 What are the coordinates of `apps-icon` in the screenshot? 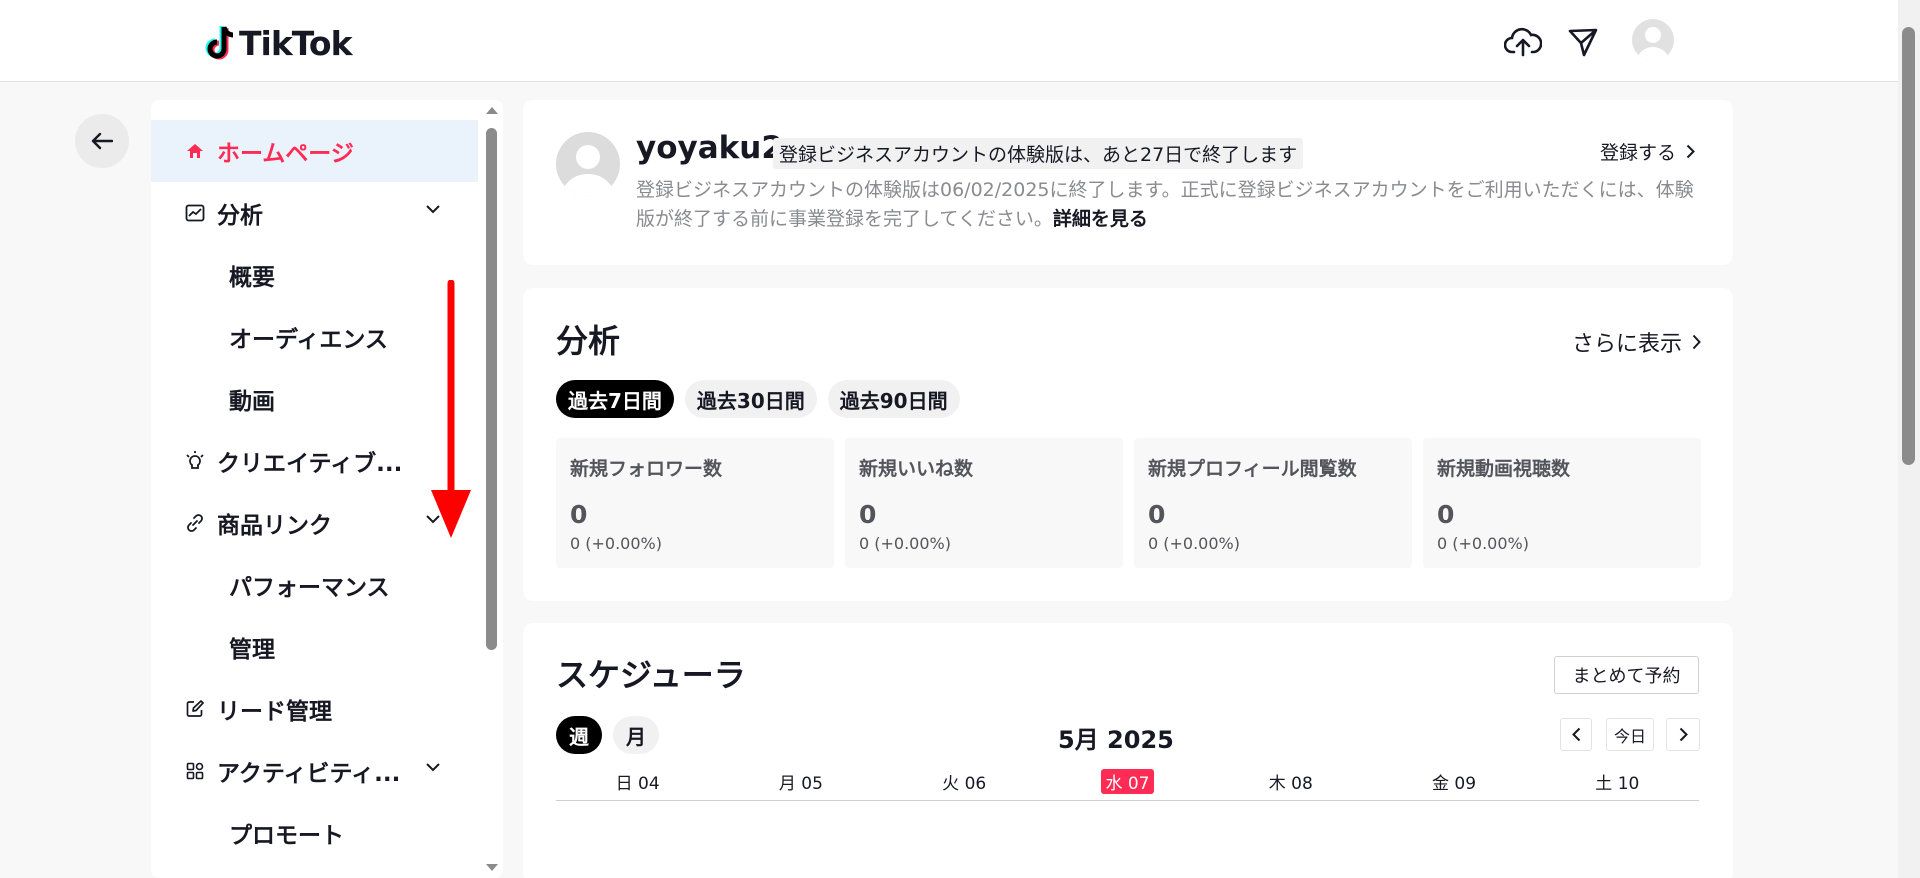 It's located at (195, 771).